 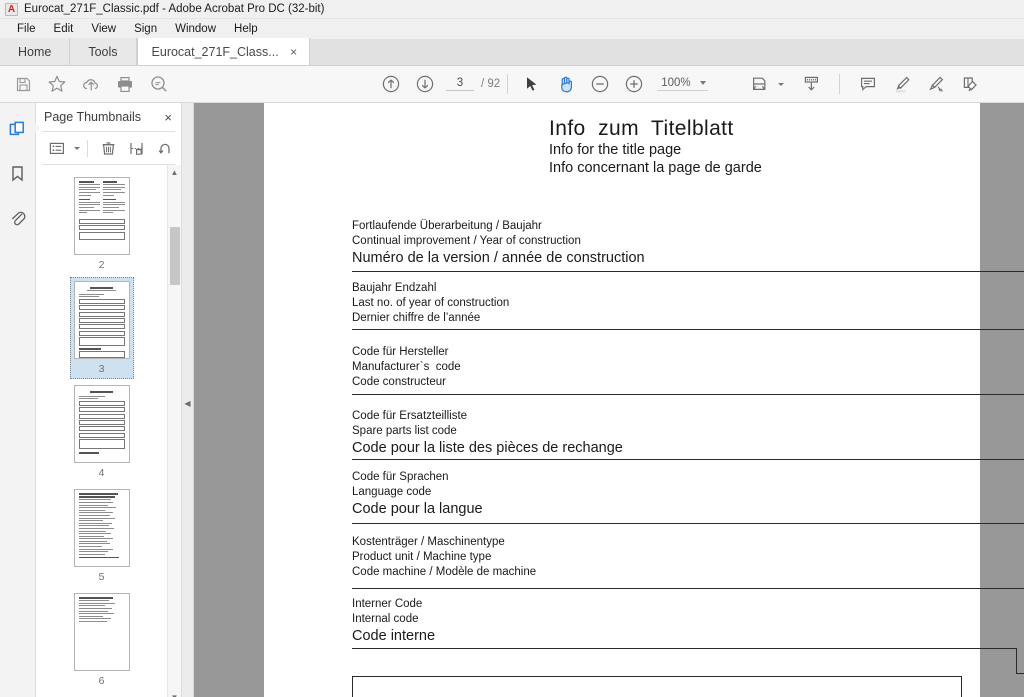 What do you see at coordinates (512, 29) in the screenshot?
I see `menu-bar: File Edit View Sign Window Help` at bounding box center [512, 29].